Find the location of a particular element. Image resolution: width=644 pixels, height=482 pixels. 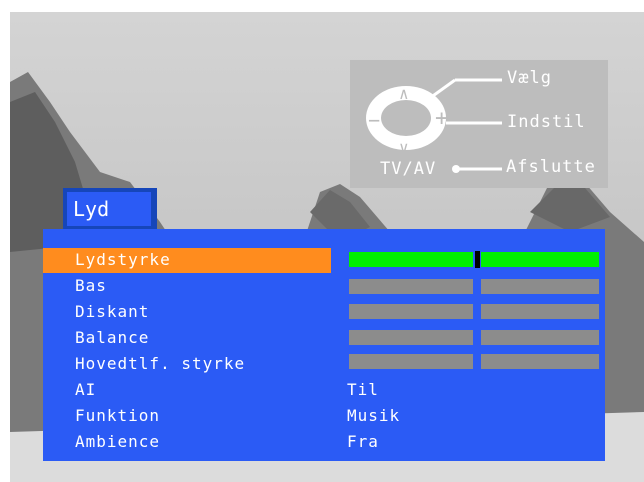

menu-item-hovedtlf-styrke: Hovedtlf. styrke is located at coordinates (324, 364).